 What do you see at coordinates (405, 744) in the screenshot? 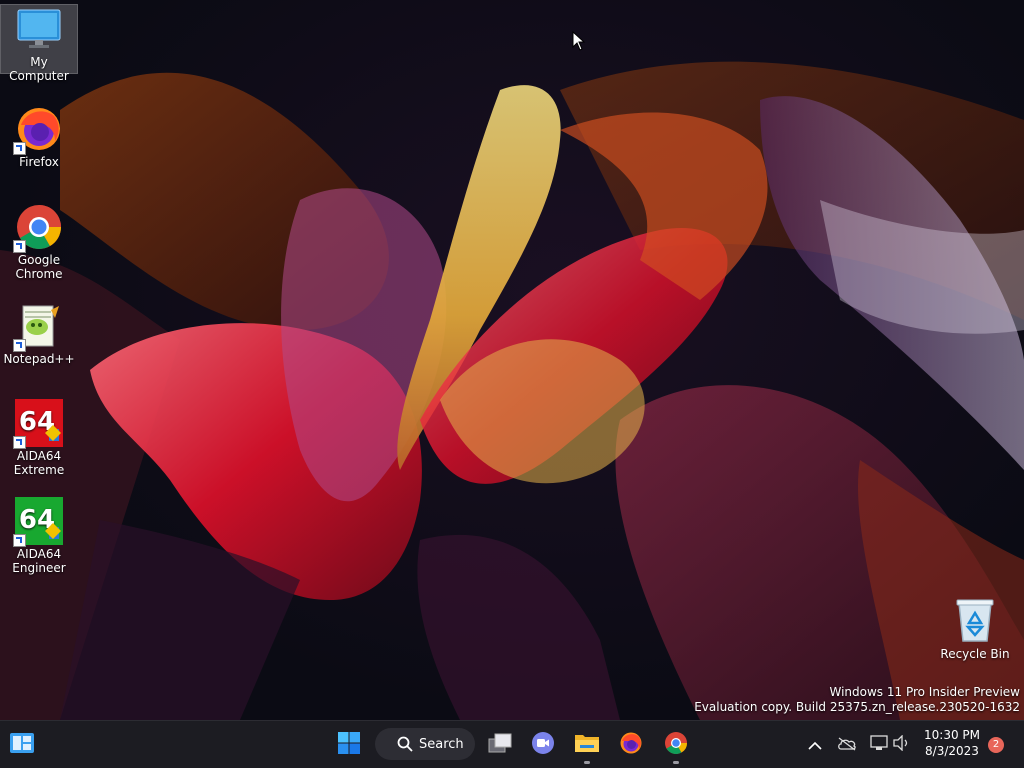
I see `search-icon` at bounding box center [405, 744].